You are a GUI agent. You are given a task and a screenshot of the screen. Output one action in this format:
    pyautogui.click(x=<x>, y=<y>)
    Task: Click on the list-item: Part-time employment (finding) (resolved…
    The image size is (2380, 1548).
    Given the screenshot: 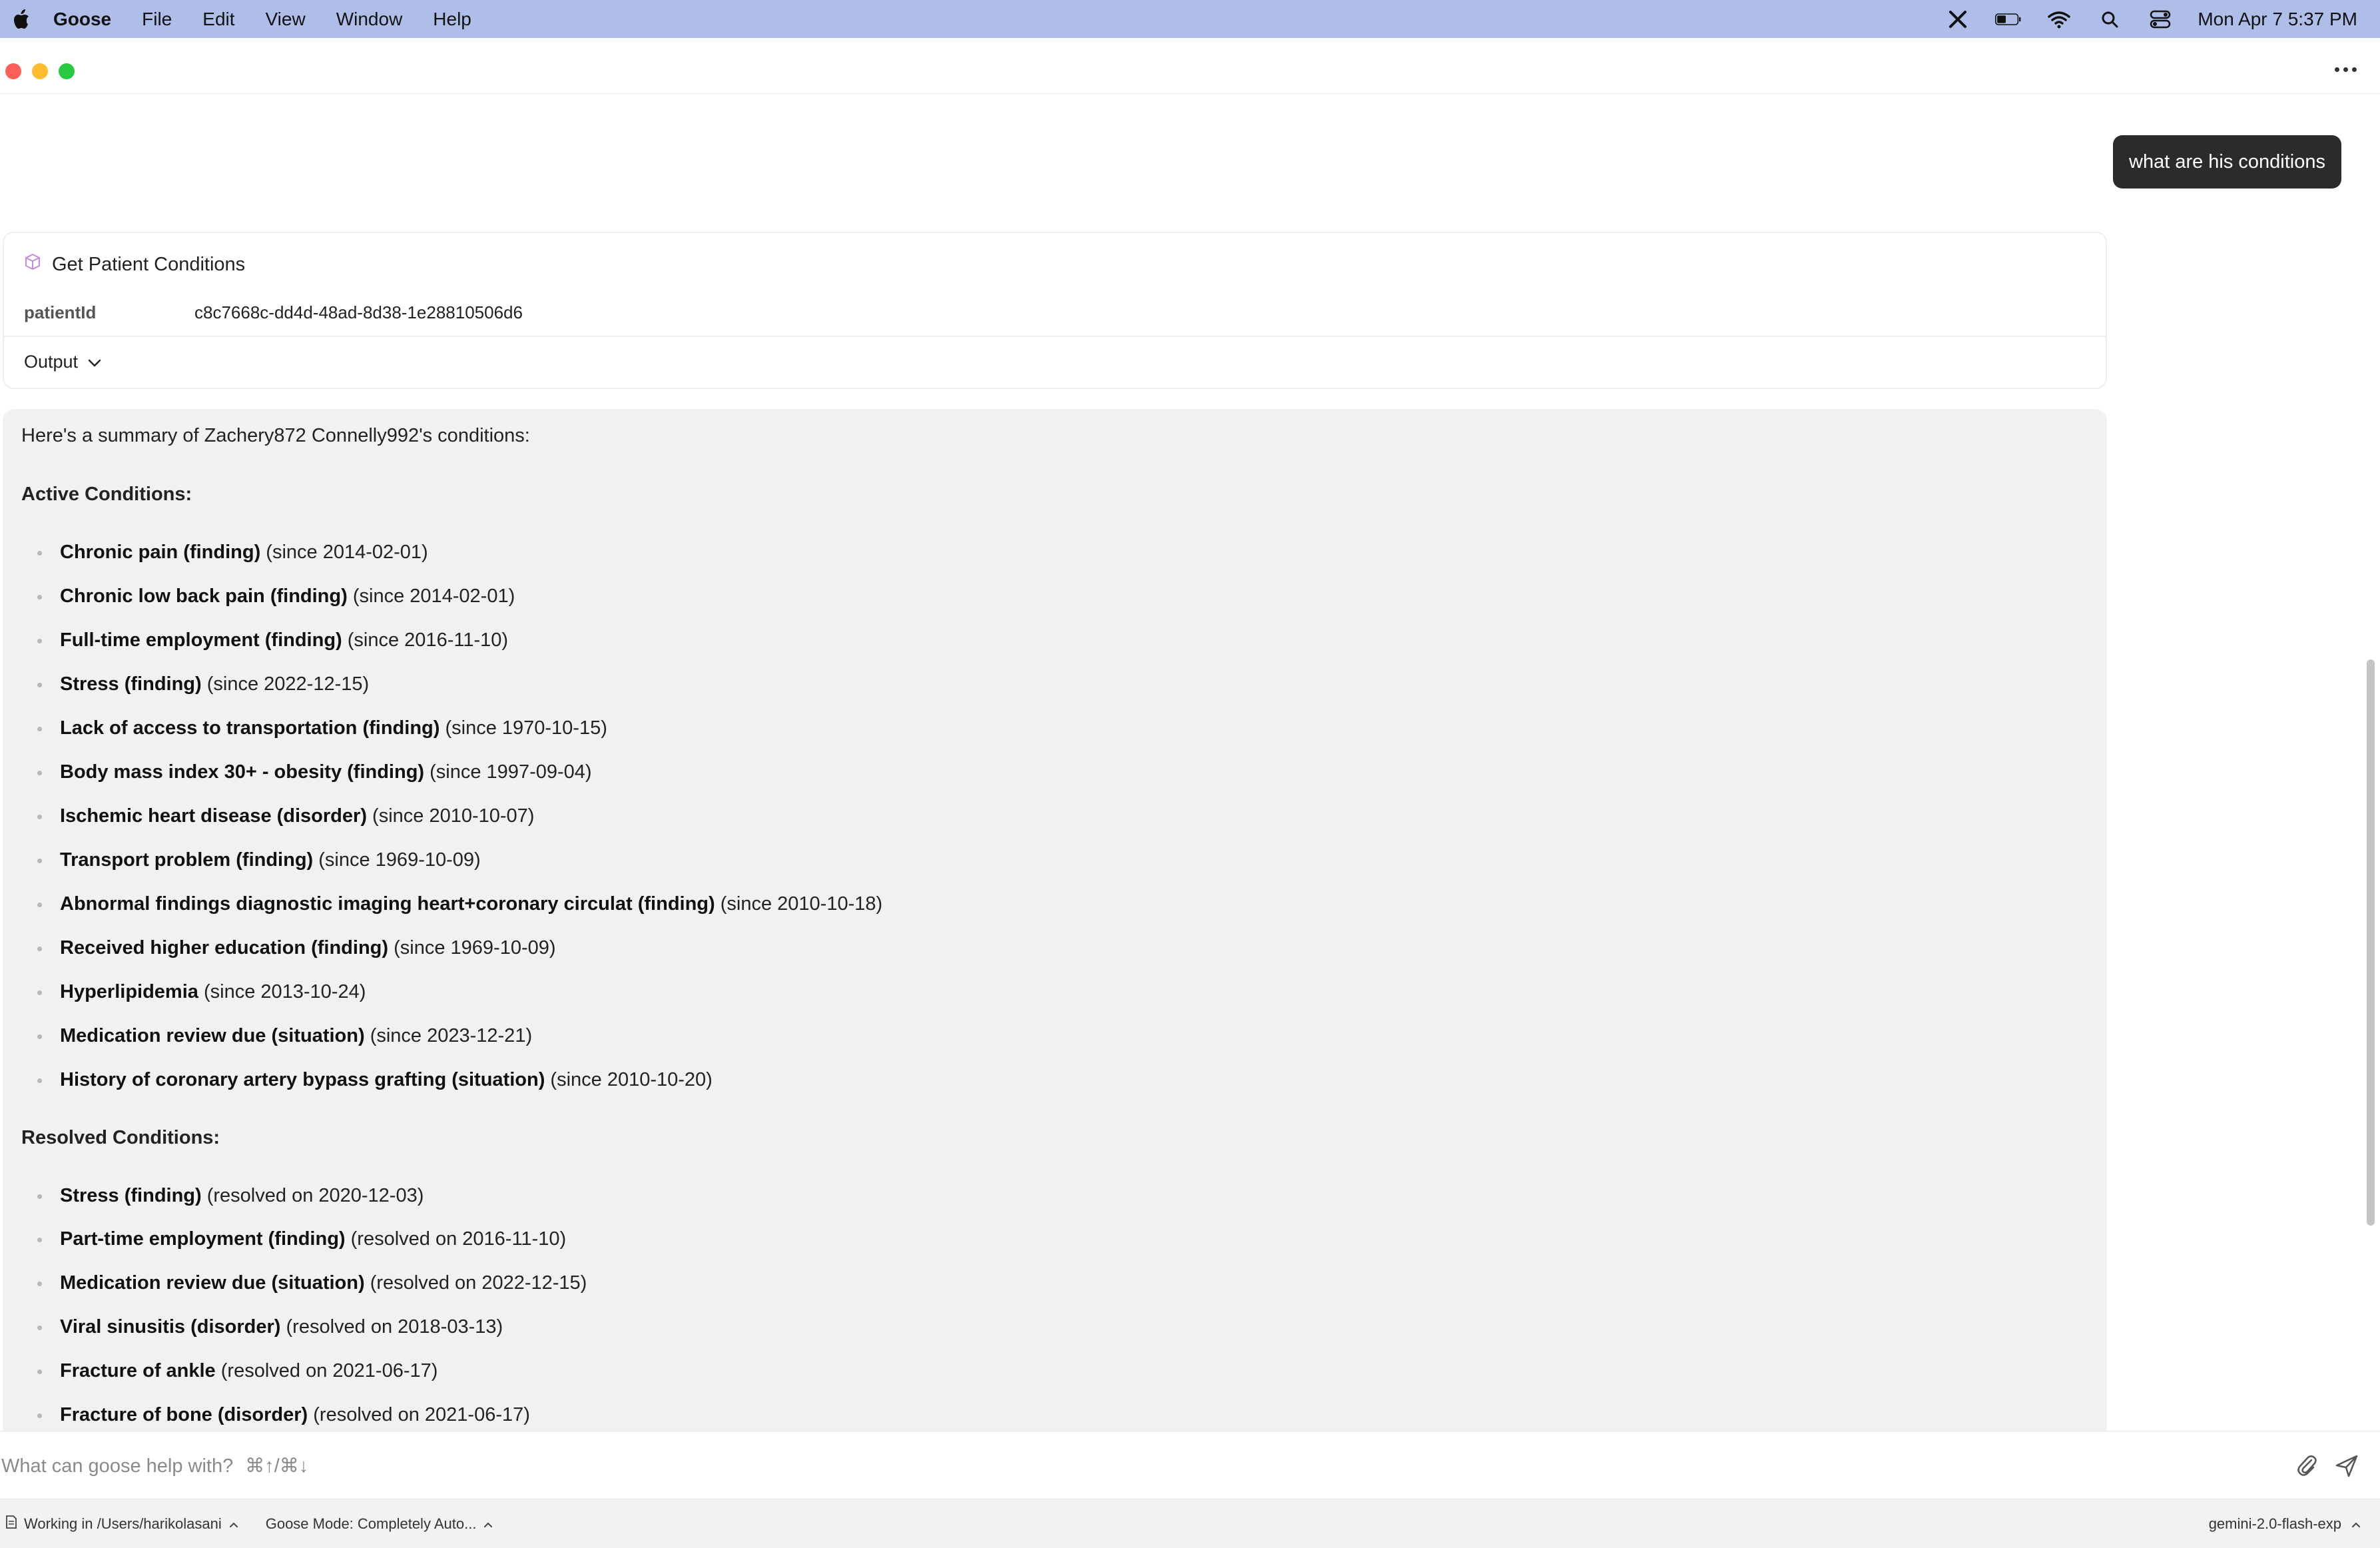 What is the action you would take?
    pyautogui.click(x=301, y=1239)
    